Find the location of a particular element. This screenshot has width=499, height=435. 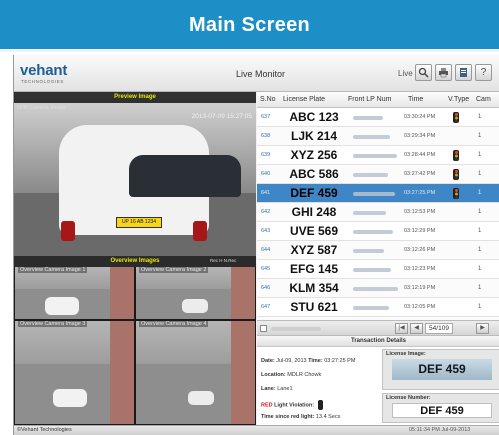

row-time: 03:12:26 PM is located at coordinates (420, 250).